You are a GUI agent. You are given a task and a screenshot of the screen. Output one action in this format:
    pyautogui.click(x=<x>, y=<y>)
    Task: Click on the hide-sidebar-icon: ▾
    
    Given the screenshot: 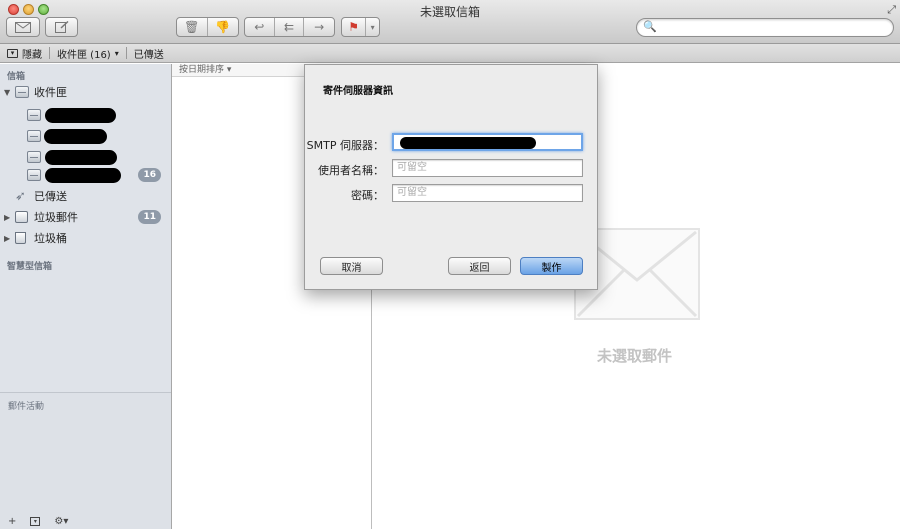 What is the action you would take?
    pyautogui.click(x=12, y=53)
    